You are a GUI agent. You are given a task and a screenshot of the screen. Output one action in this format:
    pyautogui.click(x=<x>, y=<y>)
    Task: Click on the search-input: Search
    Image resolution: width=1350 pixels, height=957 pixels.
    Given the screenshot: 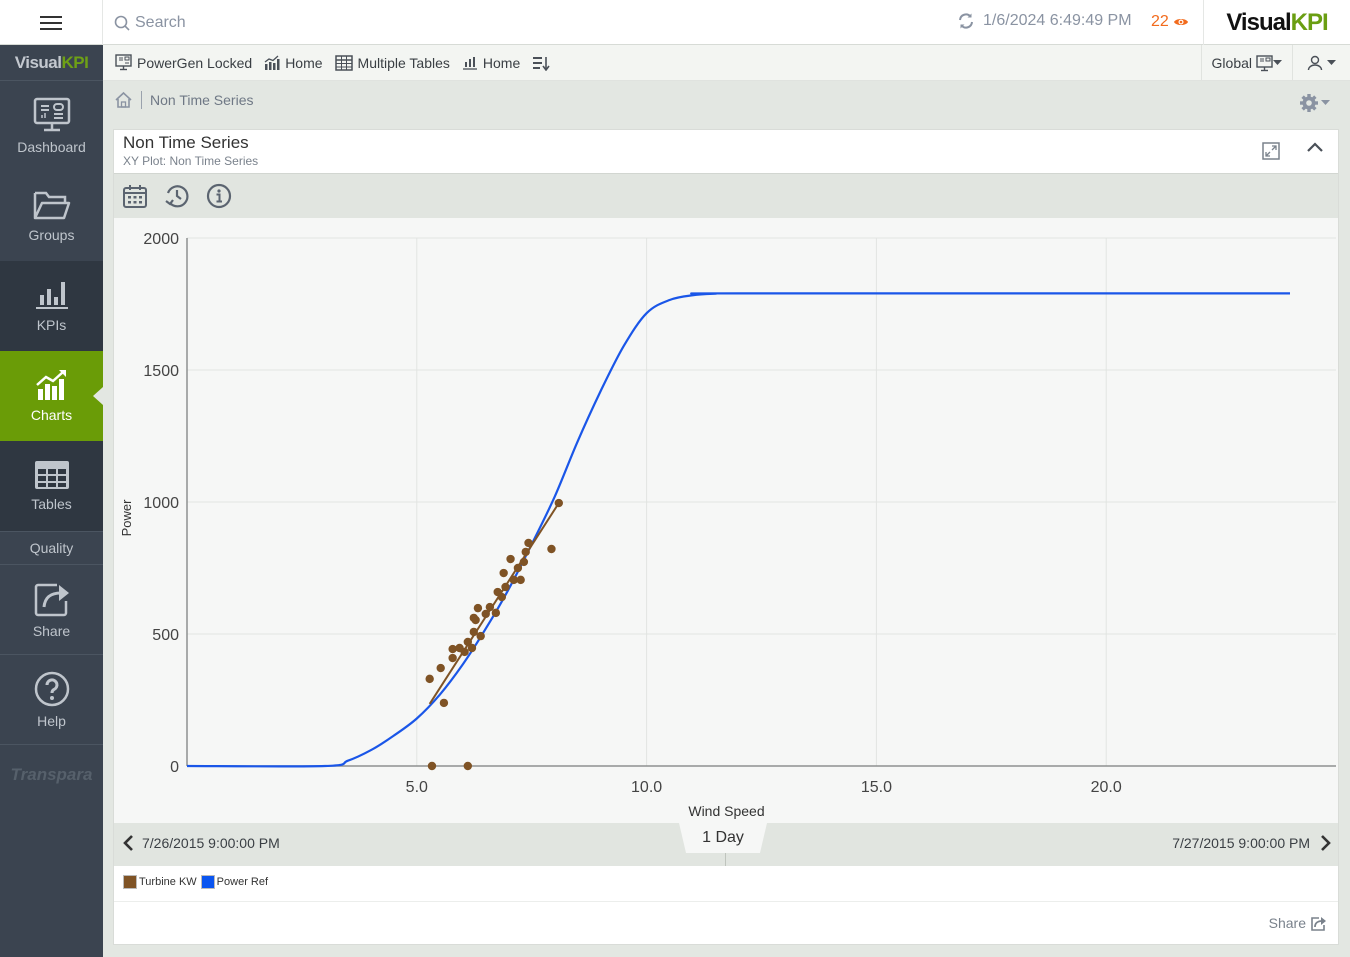 What is the action you would take?
    pyautogui.click(x=314, y=23)
    